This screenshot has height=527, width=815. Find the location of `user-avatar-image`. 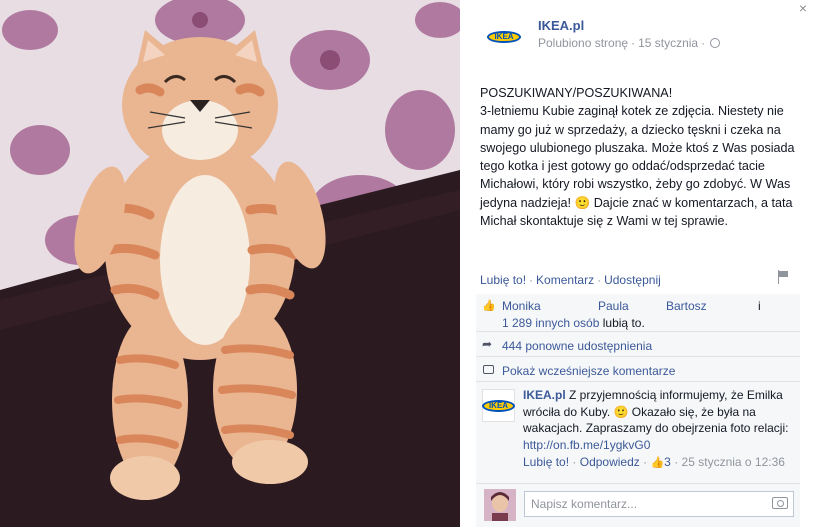

user-avatar-image is located at coordinates (500, 505).